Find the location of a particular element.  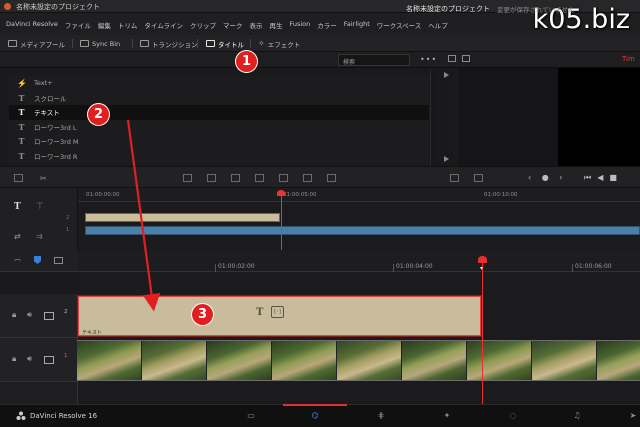

ruler-tick is located at coordinates (572, 268).